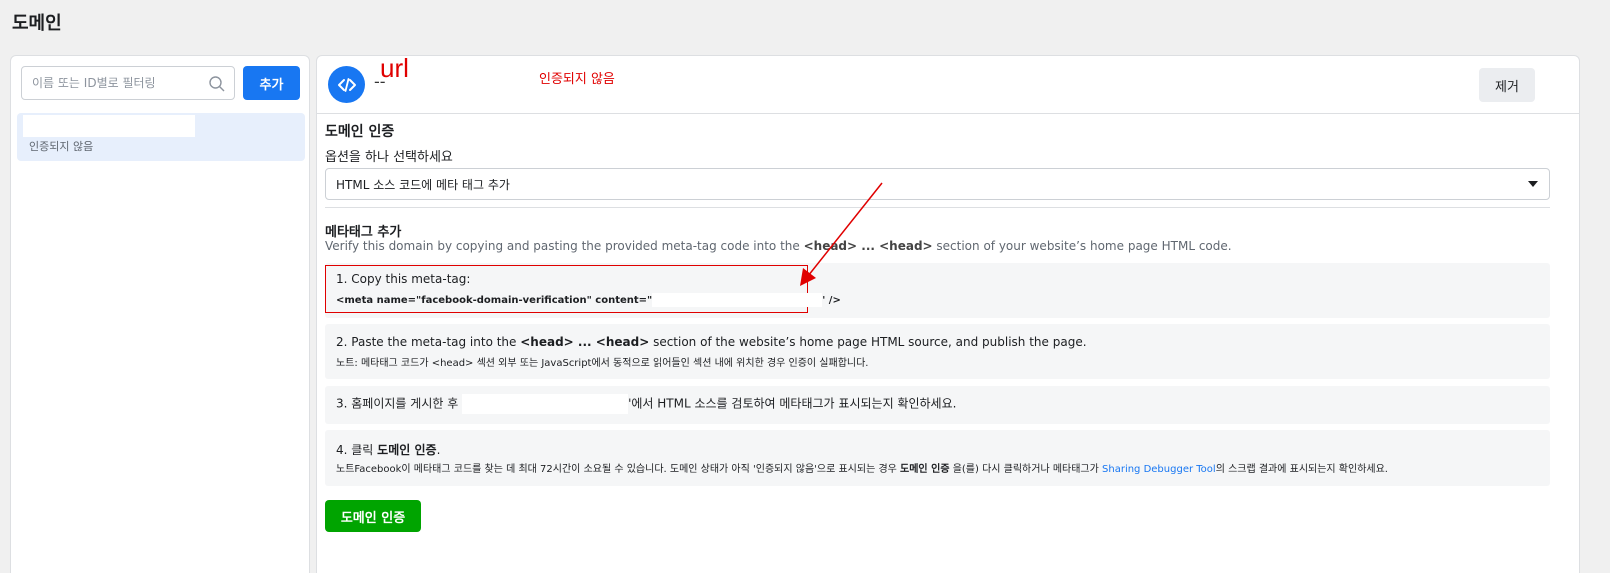 The width and height of the screenshot is (1610, 573). What do you see at coordinates (925, 469) in the screenshot?
I see `step-4-note-bold: 도메인 인증` at bounding box center [925, 469].